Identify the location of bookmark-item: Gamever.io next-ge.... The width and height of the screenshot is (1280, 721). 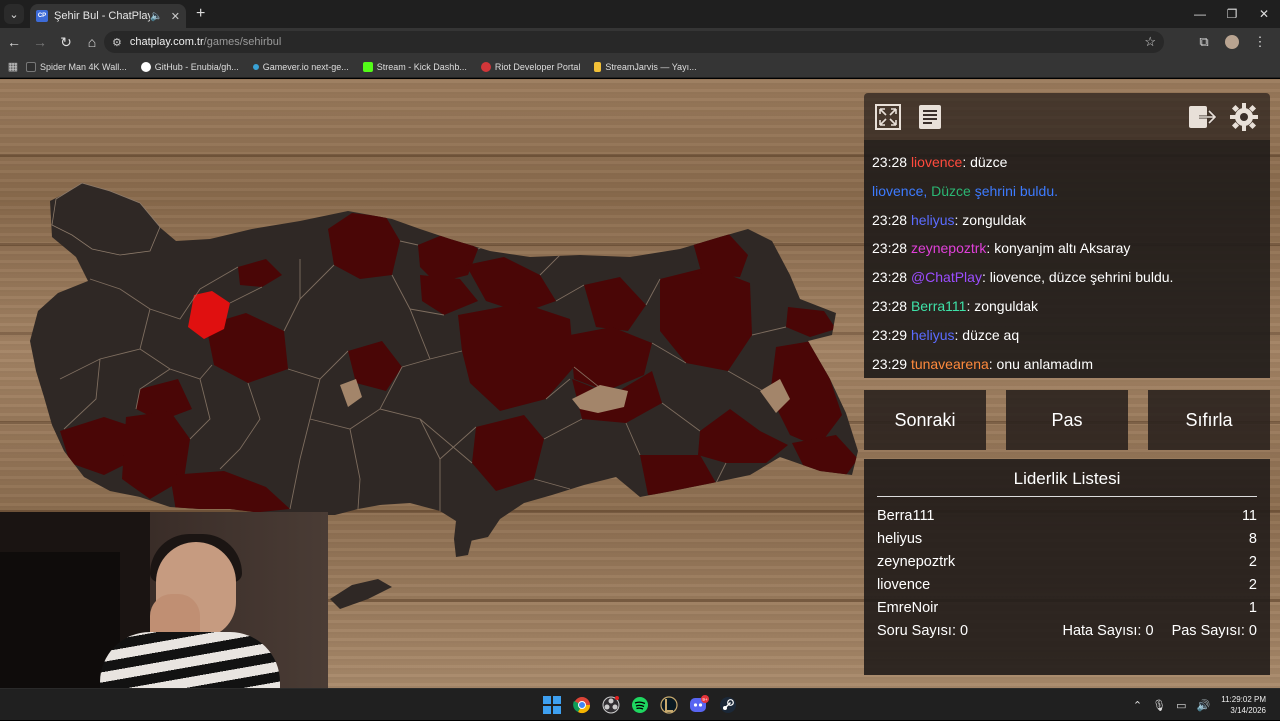
(300, 67).